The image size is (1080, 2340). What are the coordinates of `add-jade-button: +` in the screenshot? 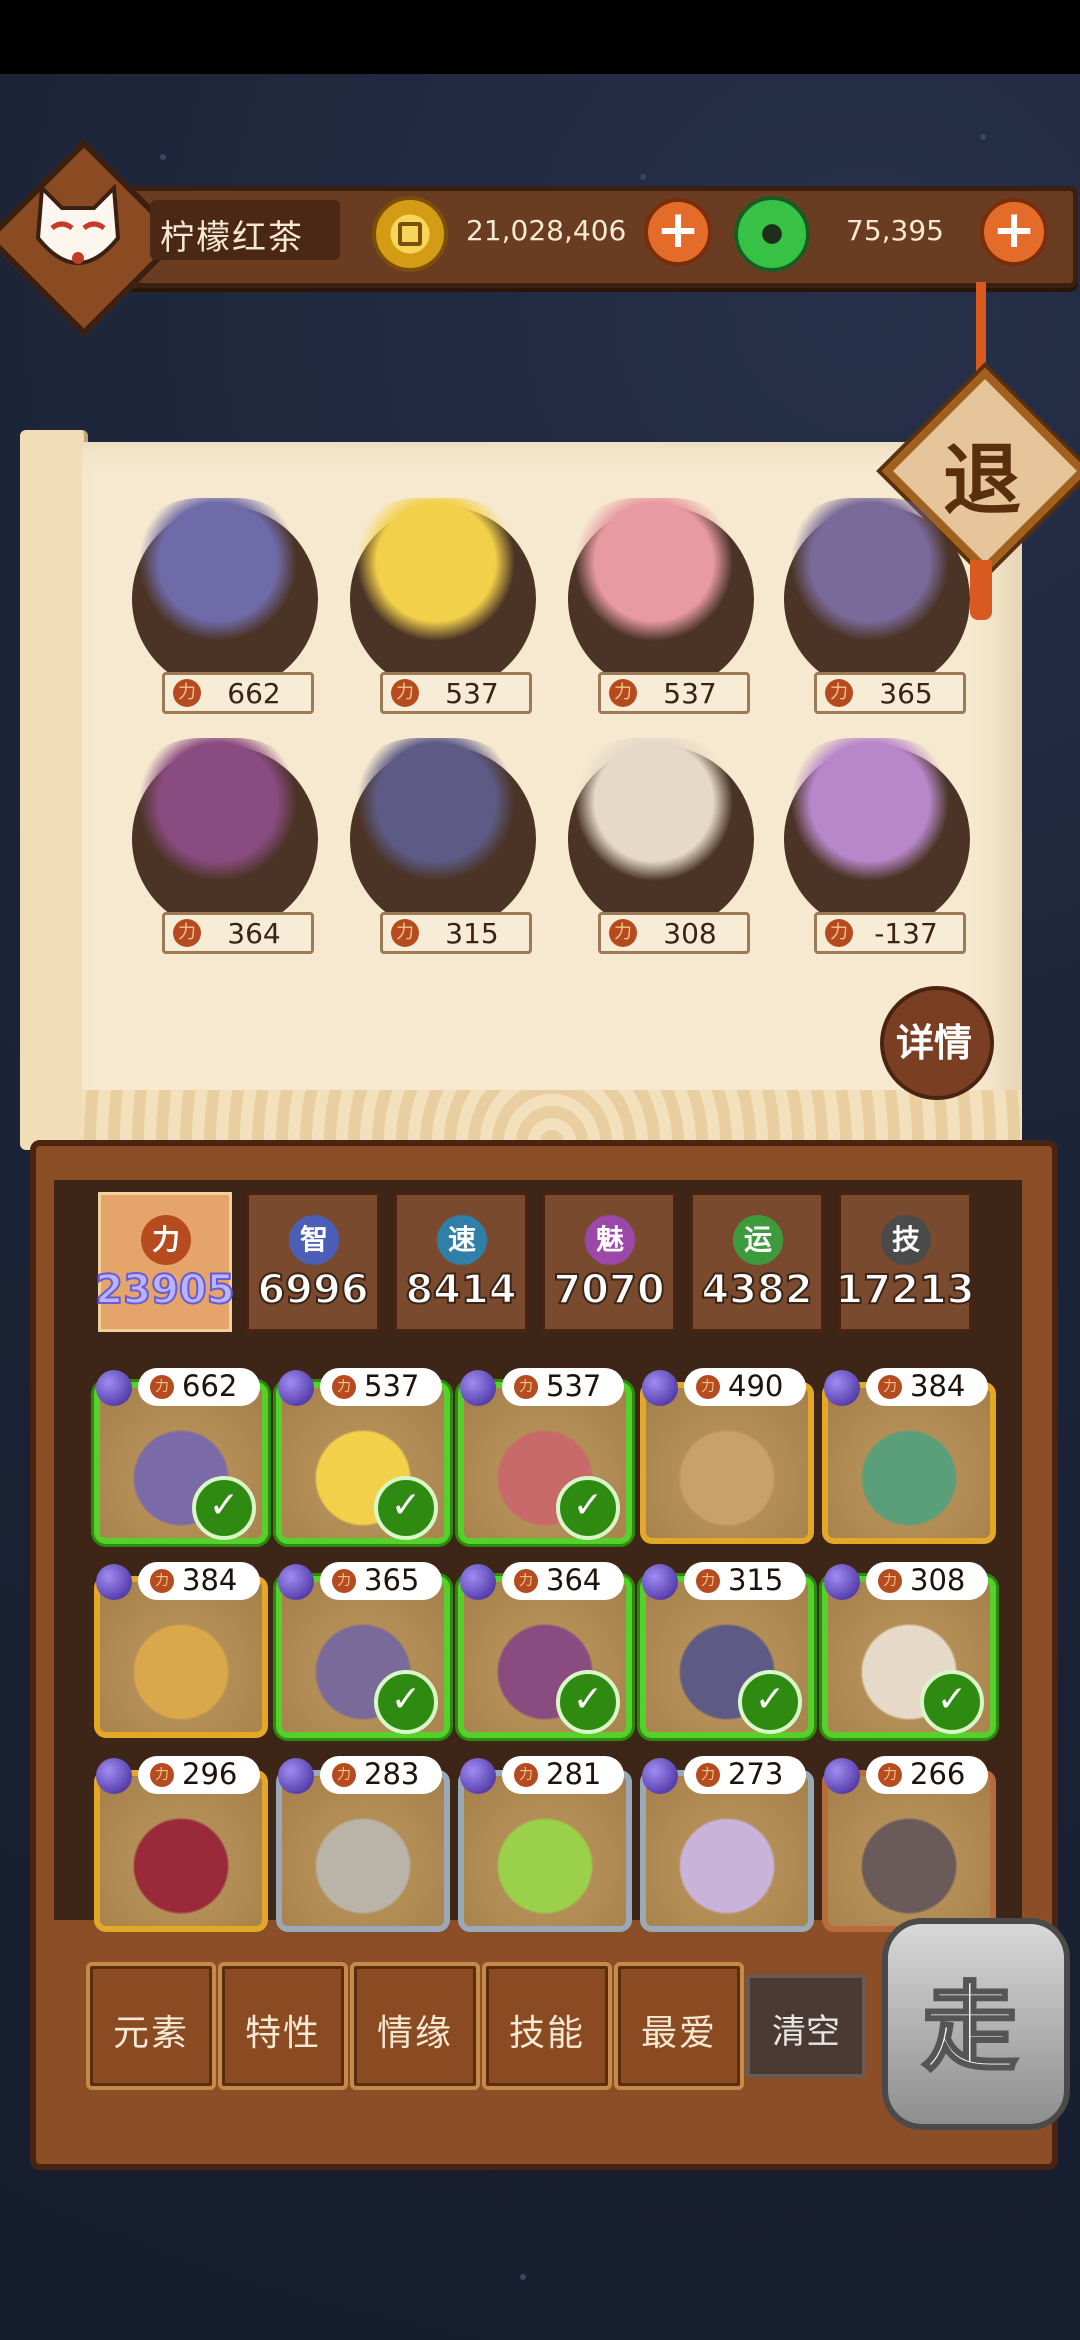 It's located at (1014, 232).